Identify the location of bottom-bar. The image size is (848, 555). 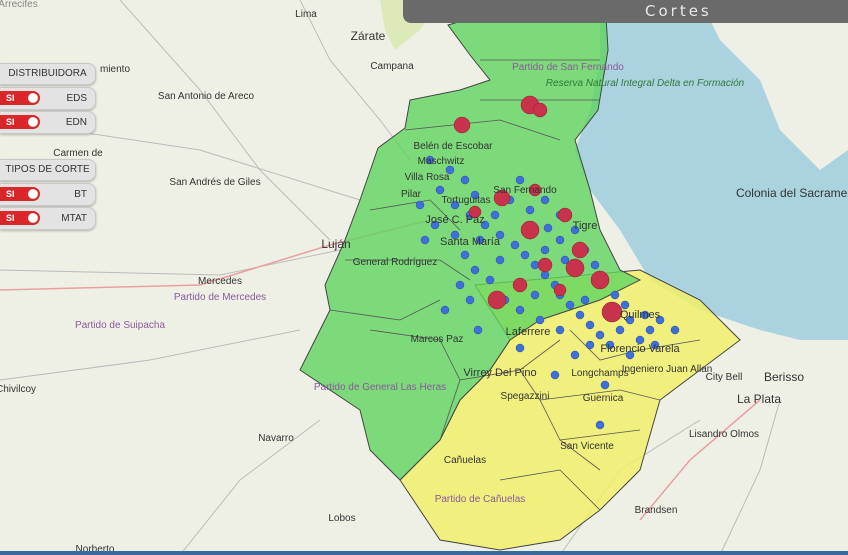
(424, 553).